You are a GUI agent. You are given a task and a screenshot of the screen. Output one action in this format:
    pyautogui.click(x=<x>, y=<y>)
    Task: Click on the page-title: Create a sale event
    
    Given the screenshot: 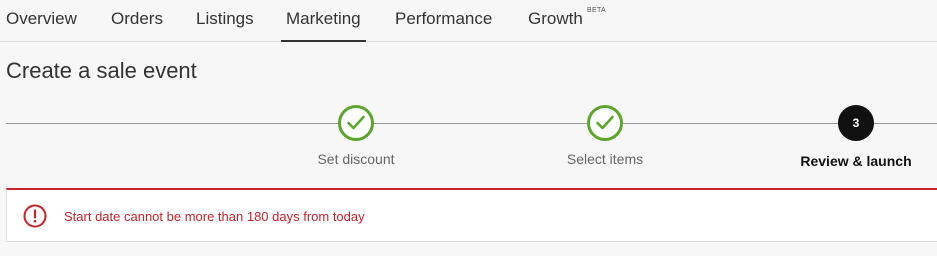 What is the action you would take?
    pyautogui.click(x=101, y=70)
    